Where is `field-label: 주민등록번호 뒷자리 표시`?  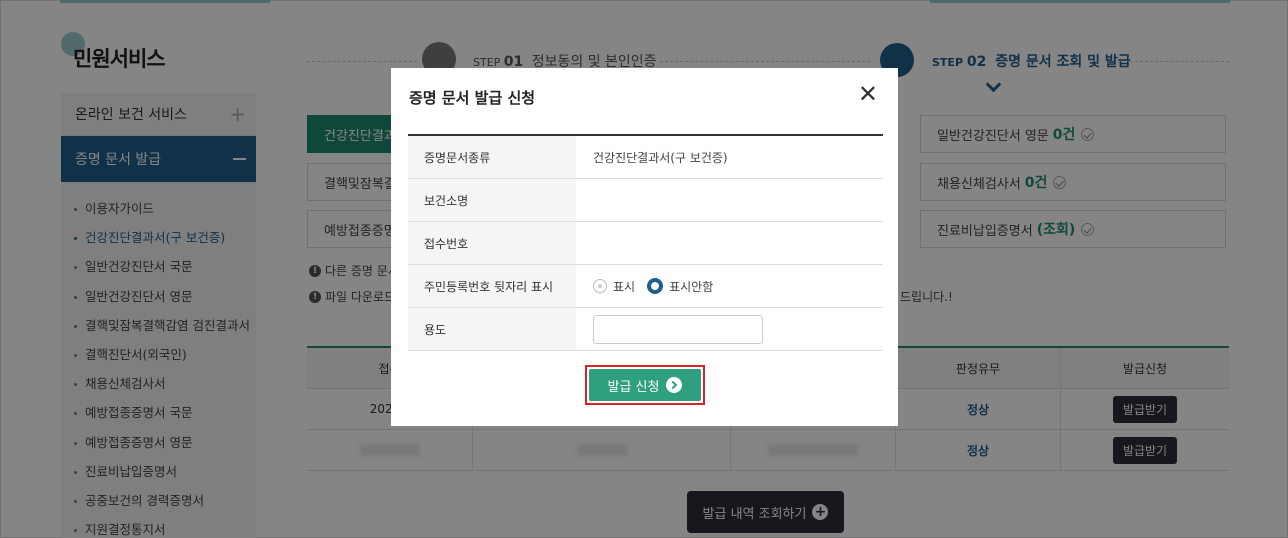 field-label: 주민등록번호 뒷자리 표시 is located at coordinates (492, 286).